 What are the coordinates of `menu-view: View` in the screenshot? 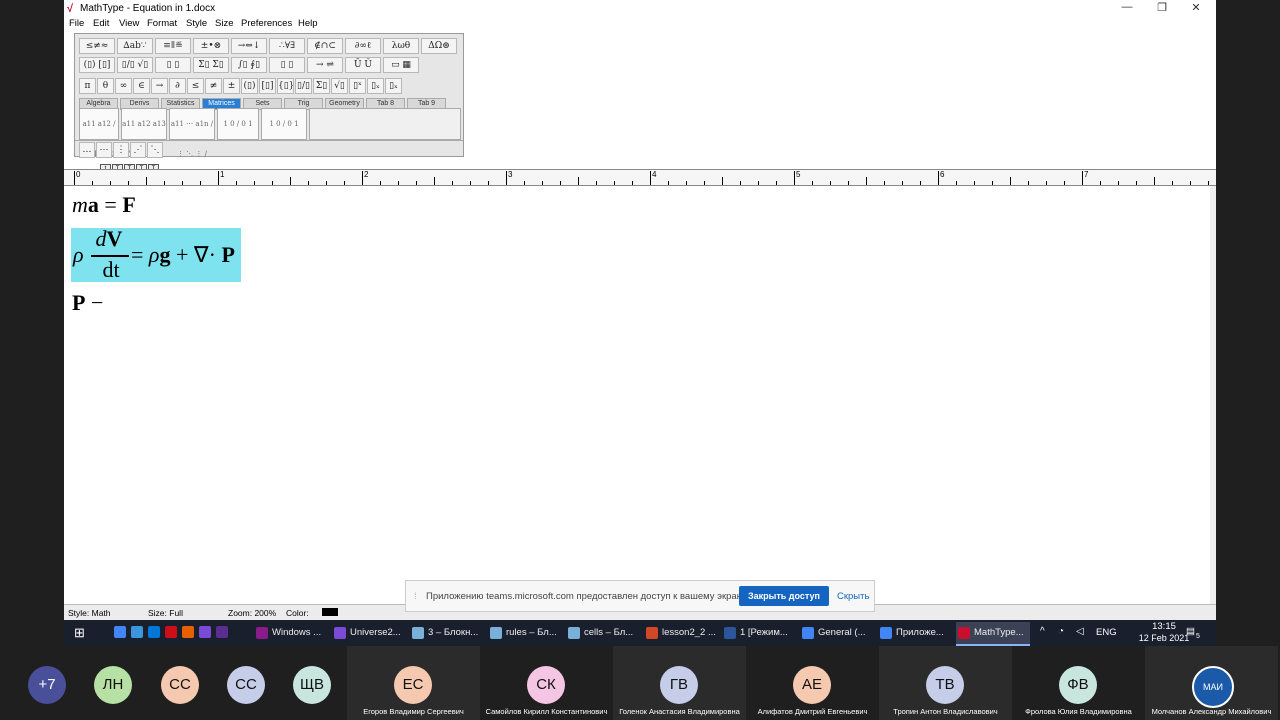 It's located at (129, 23).